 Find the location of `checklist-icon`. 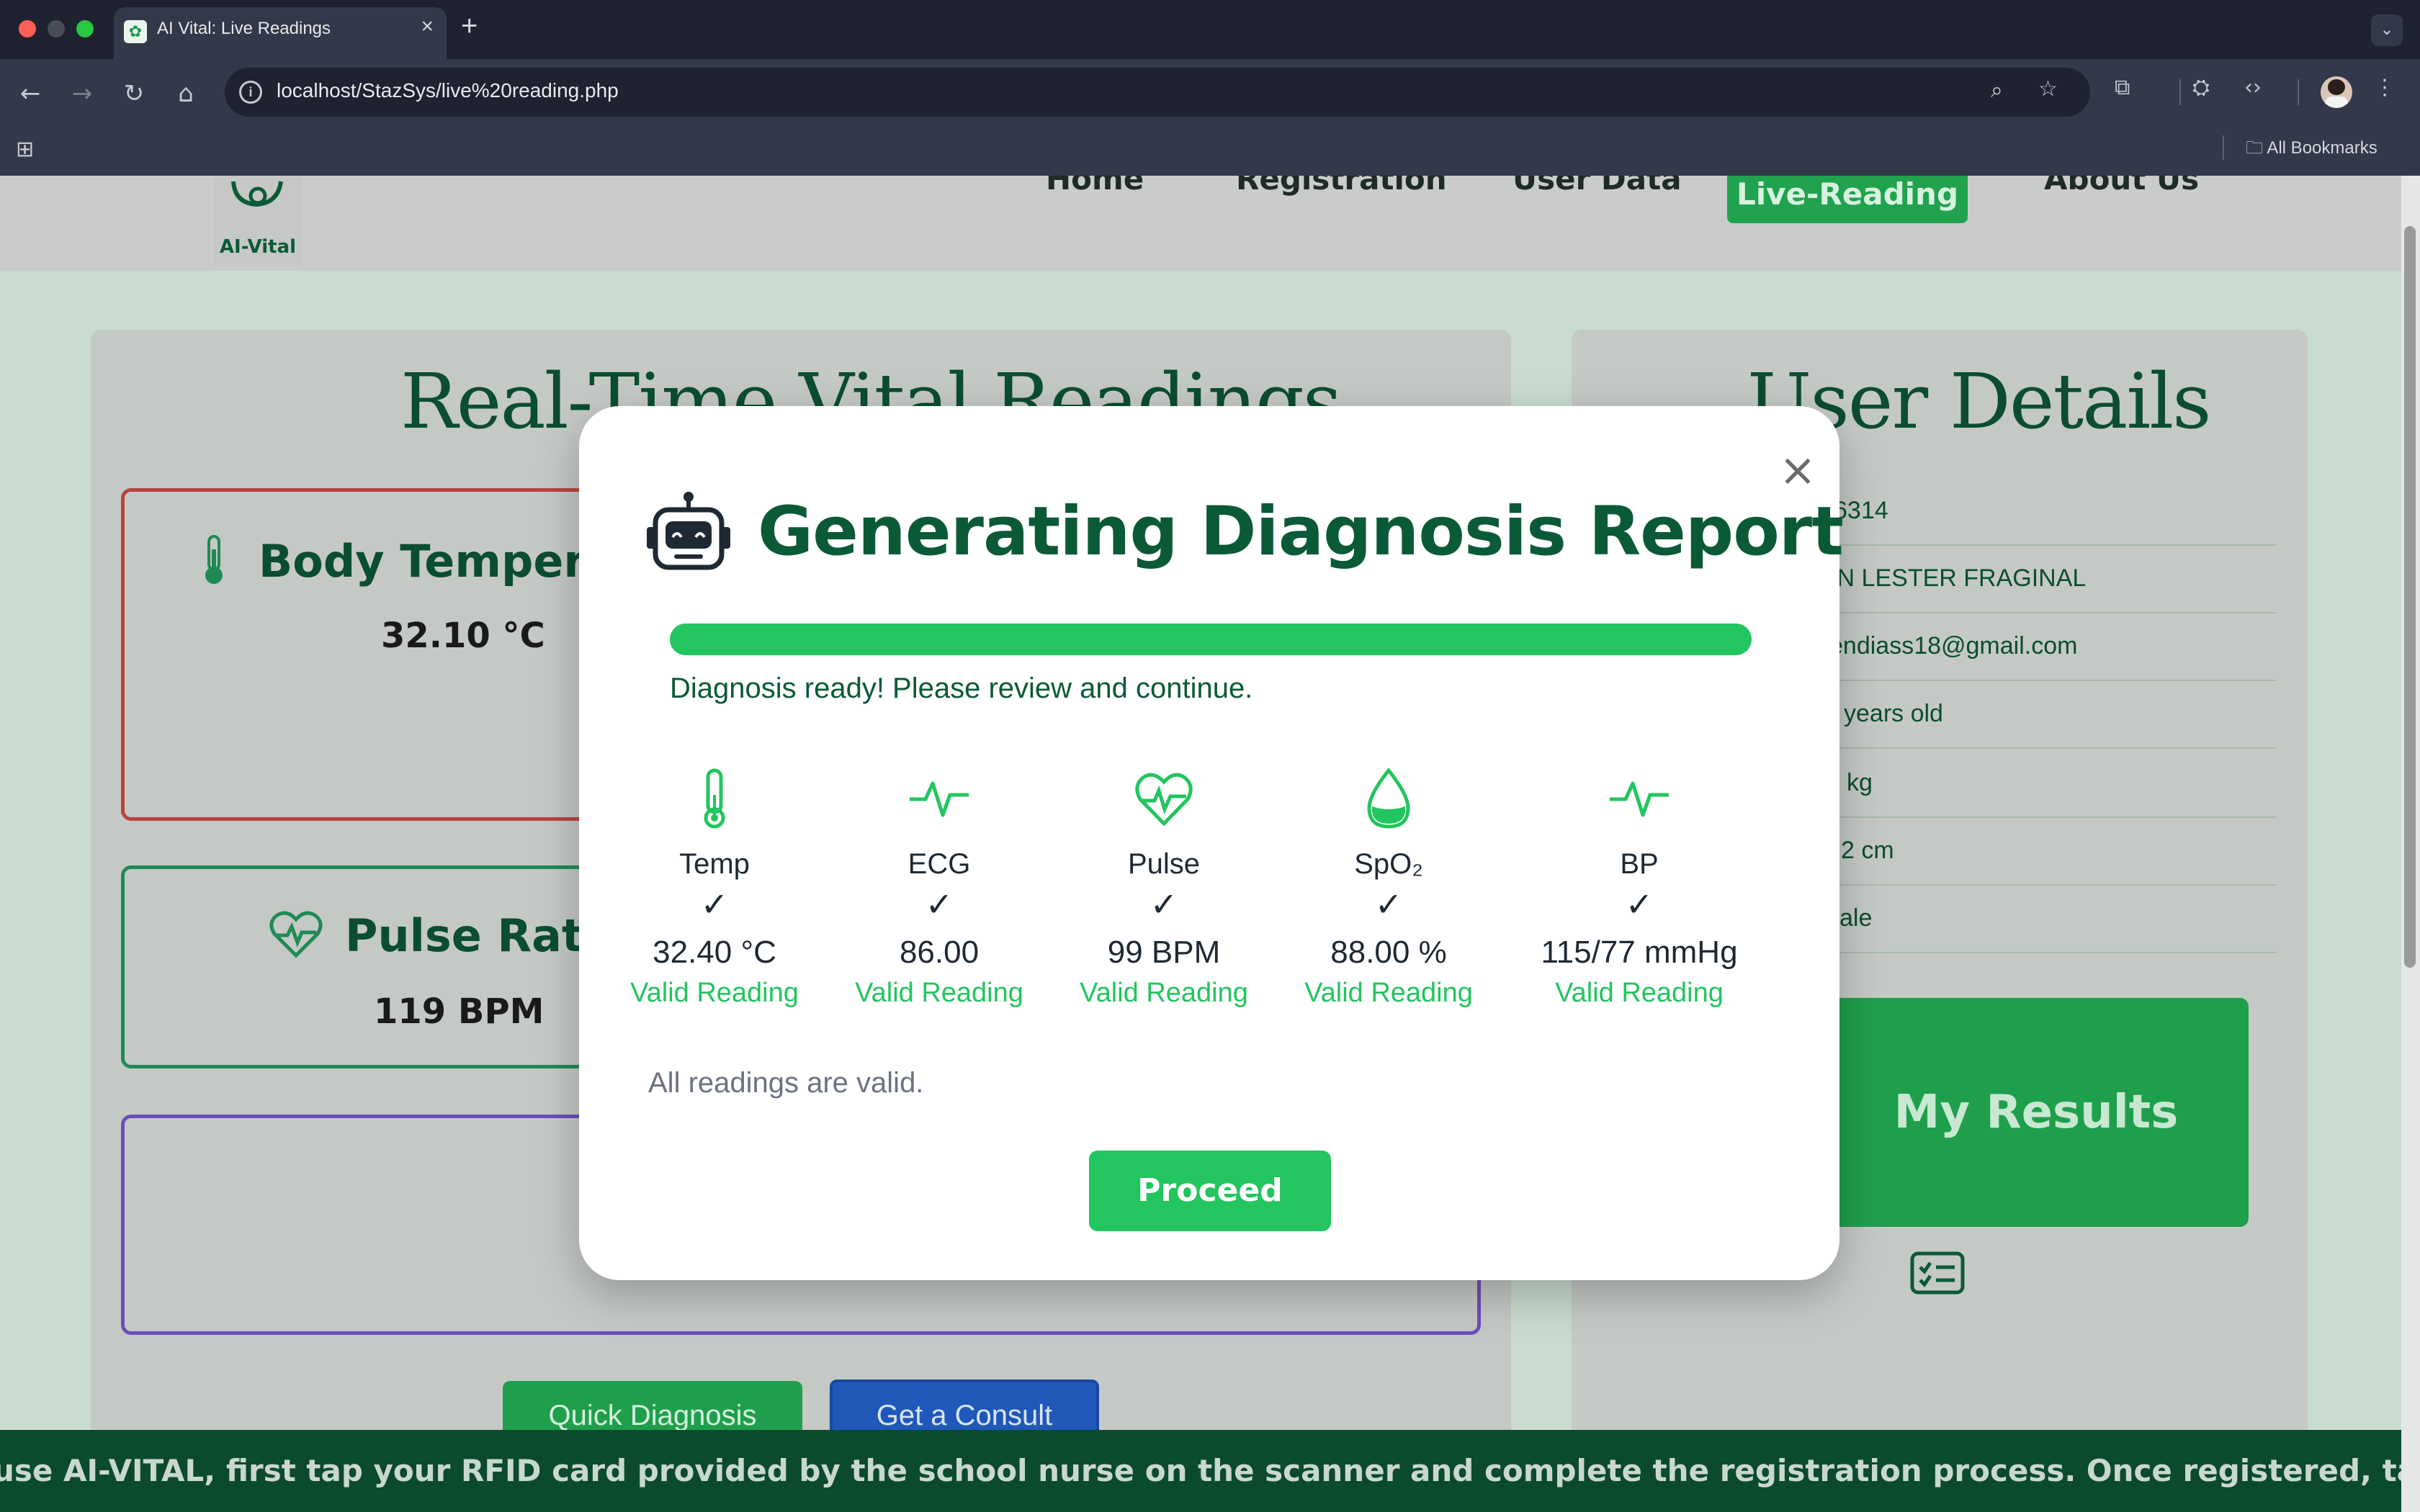

checklist-icon is located at coordinates (1938, 1273).